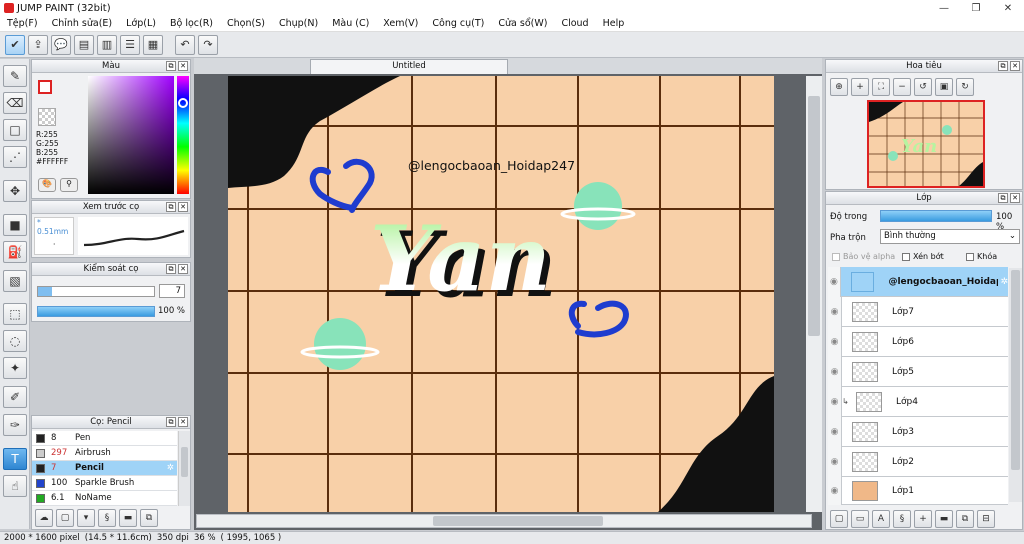 The image size is (1024, 544). I want to click on gradient-icon: ▧, so click(15, 281).